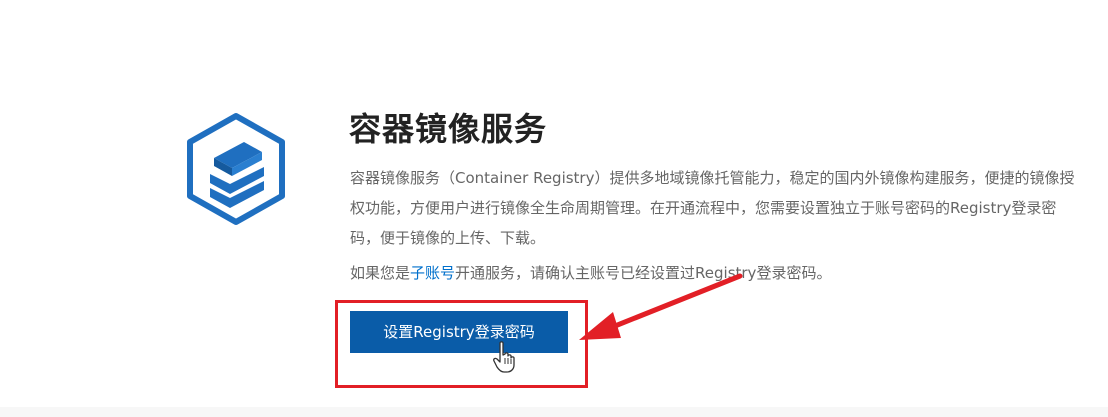 This screenshot has width=1108, height=417. What do you see at coordinates (380, 273) in the screenshot?
I see `notice-prefix: 如果您是` at bounding box center [380, 273].